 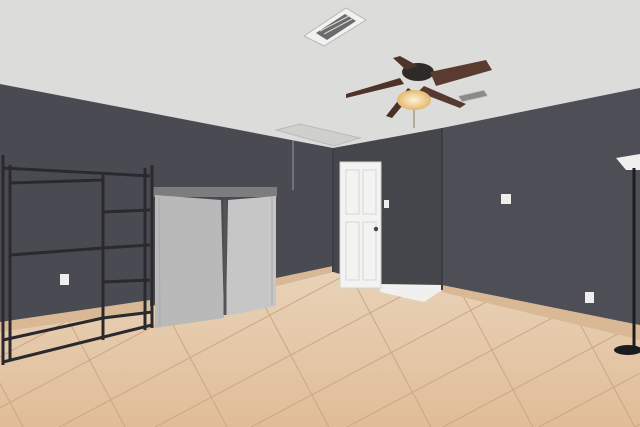 What do you see at coordinates (215, 257) in the screenshot?
I see `wardrobe` at bounding box center [215, 257].